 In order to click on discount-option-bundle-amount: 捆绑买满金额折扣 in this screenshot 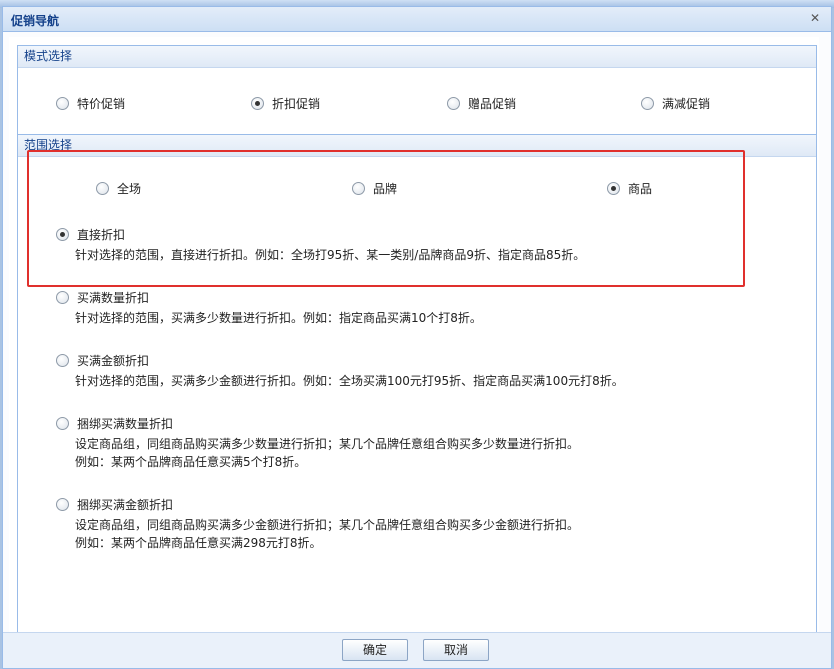, I will do `click(317, 504)`.